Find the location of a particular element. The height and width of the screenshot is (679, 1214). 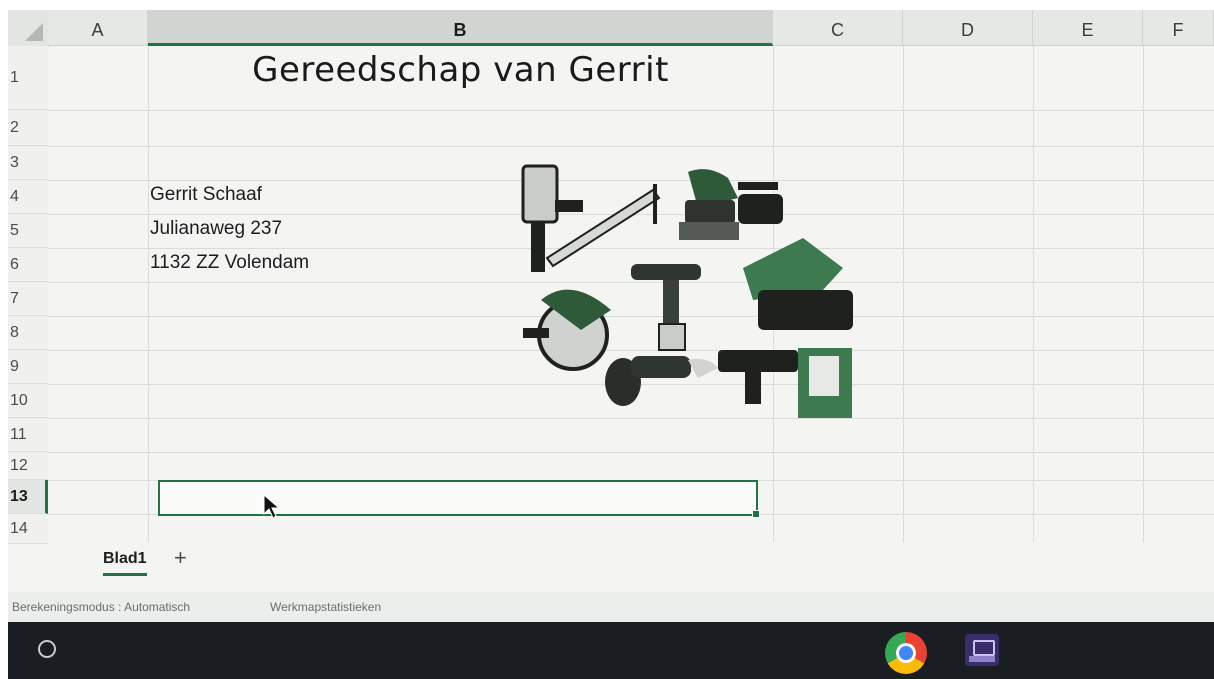

row-header-3: 3 is located at coordinates (28, 163).